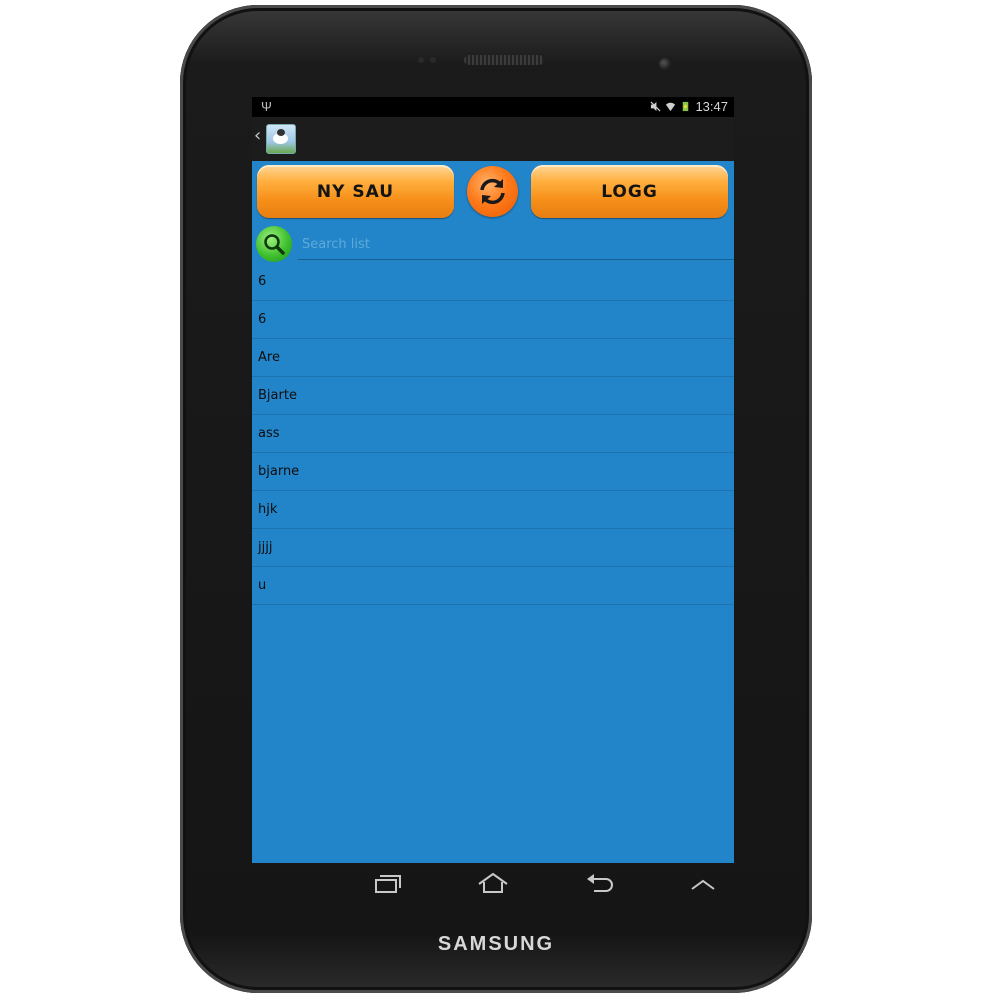 Image resolution: width=1000 pixels, height=1000 pixels. What do you see at coordinates (493, 358) in the screenshot?
I see `list-item: Are` at bounding box center [493, 358].